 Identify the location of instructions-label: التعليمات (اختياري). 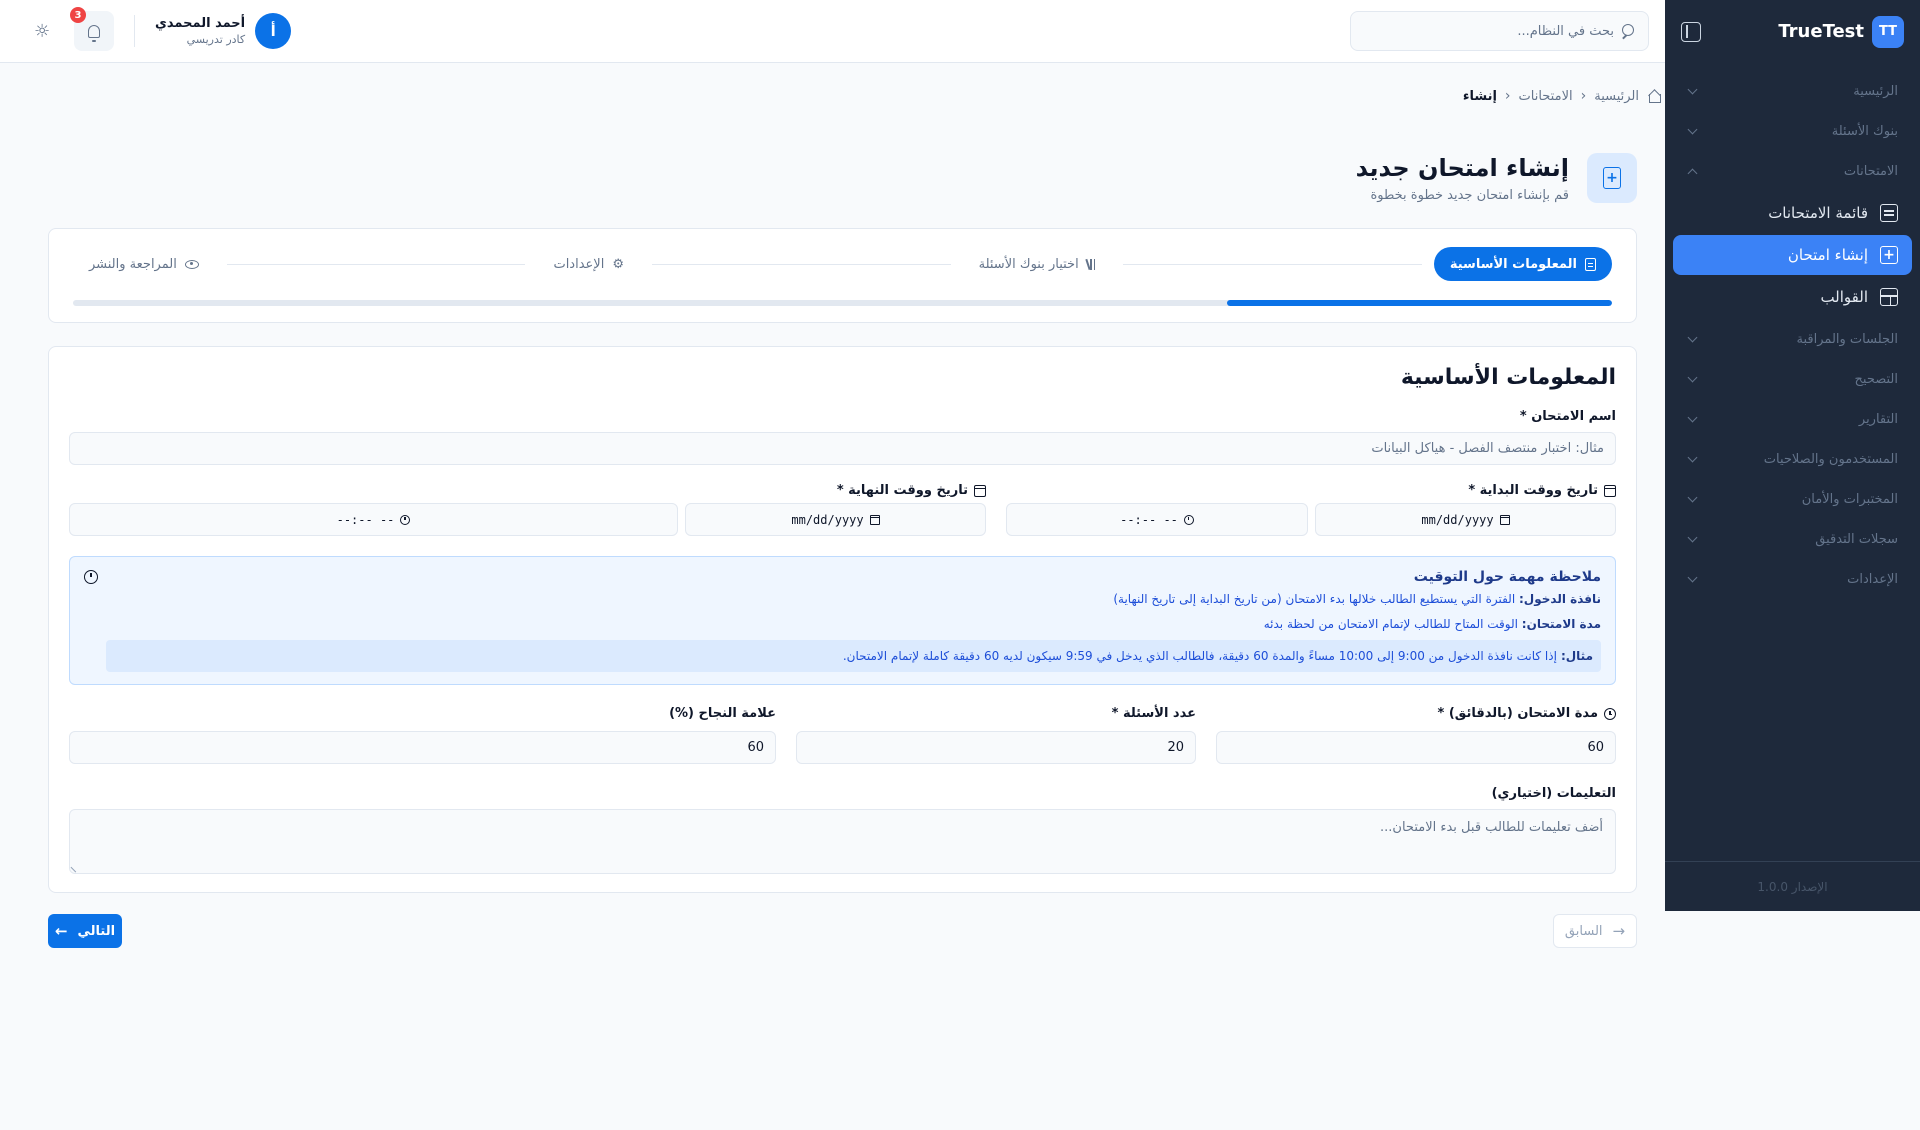
(1554, 793).